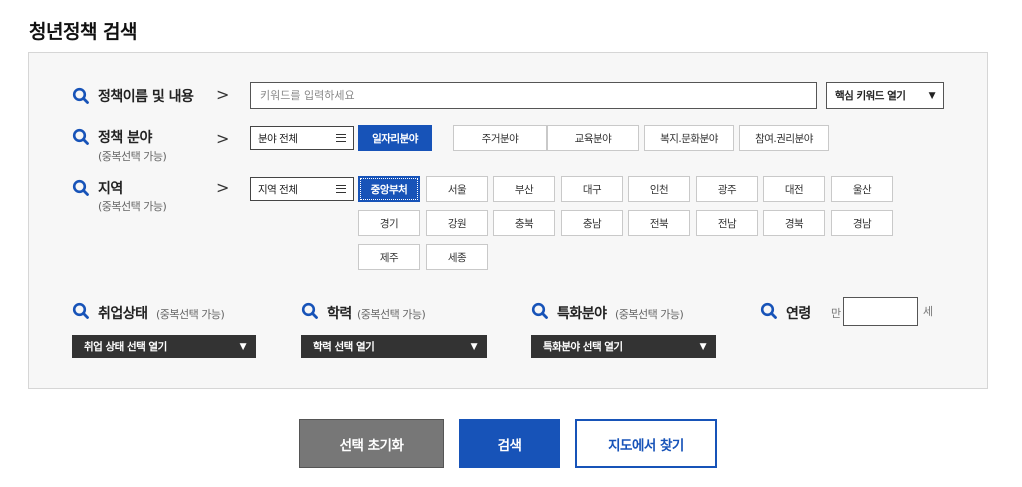  Describe the element at coordinates (457, 189) in the screenshot. I see `region-chip: 서울` at that location.